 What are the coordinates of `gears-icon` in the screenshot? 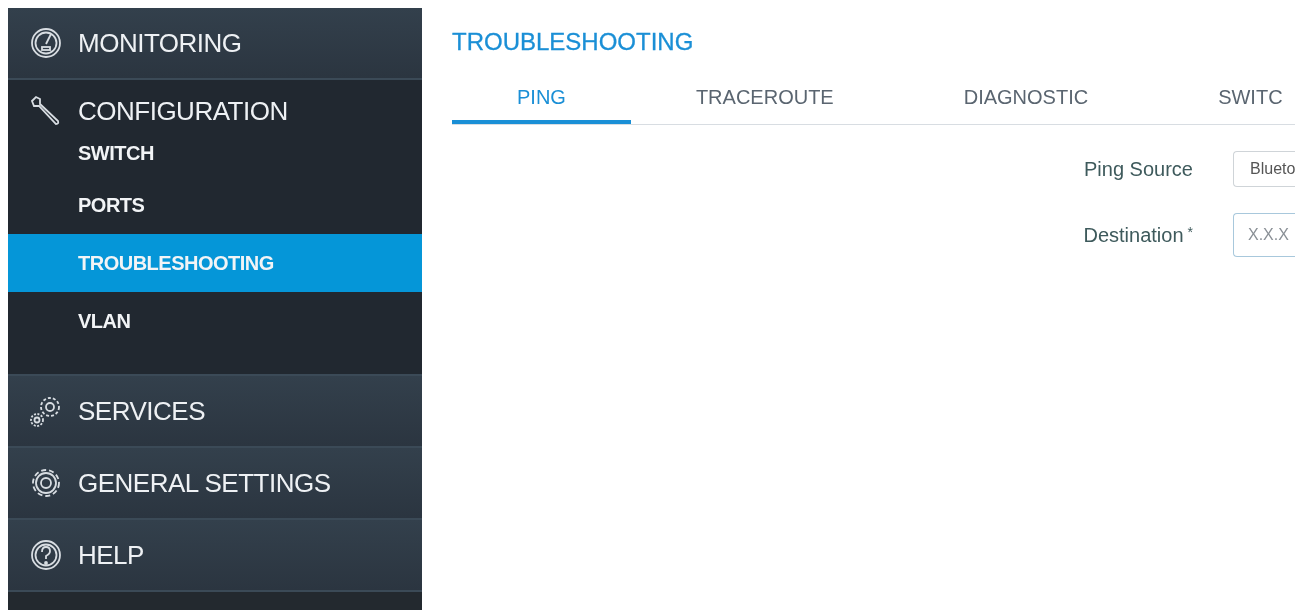 It's located at (45, 412).